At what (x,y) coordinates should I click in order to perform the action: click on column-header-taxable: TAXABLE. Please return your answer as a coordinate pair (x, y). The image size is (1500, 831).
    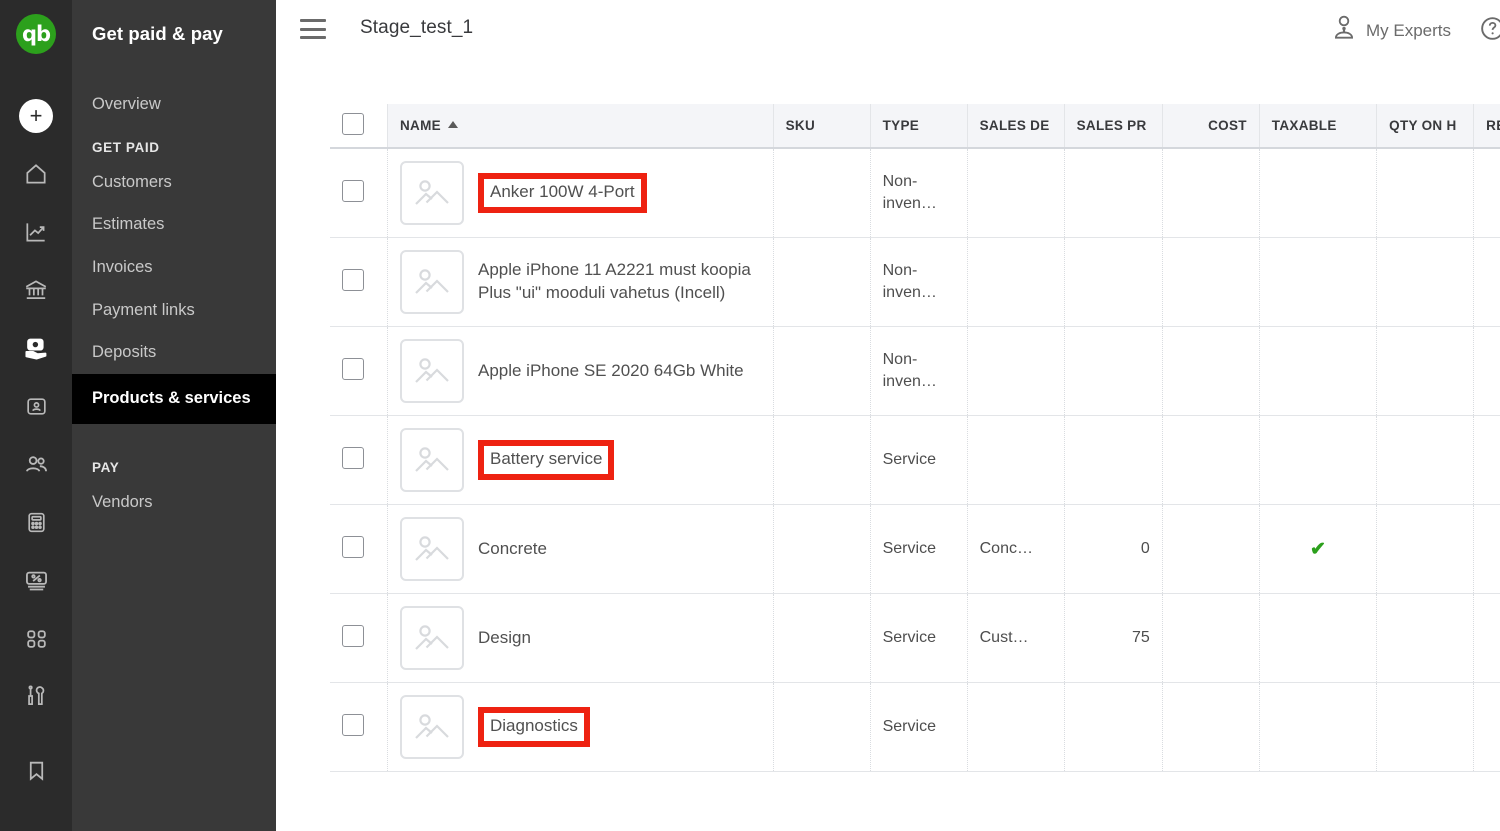
    Looking at the image, I should click on (1318, 126).